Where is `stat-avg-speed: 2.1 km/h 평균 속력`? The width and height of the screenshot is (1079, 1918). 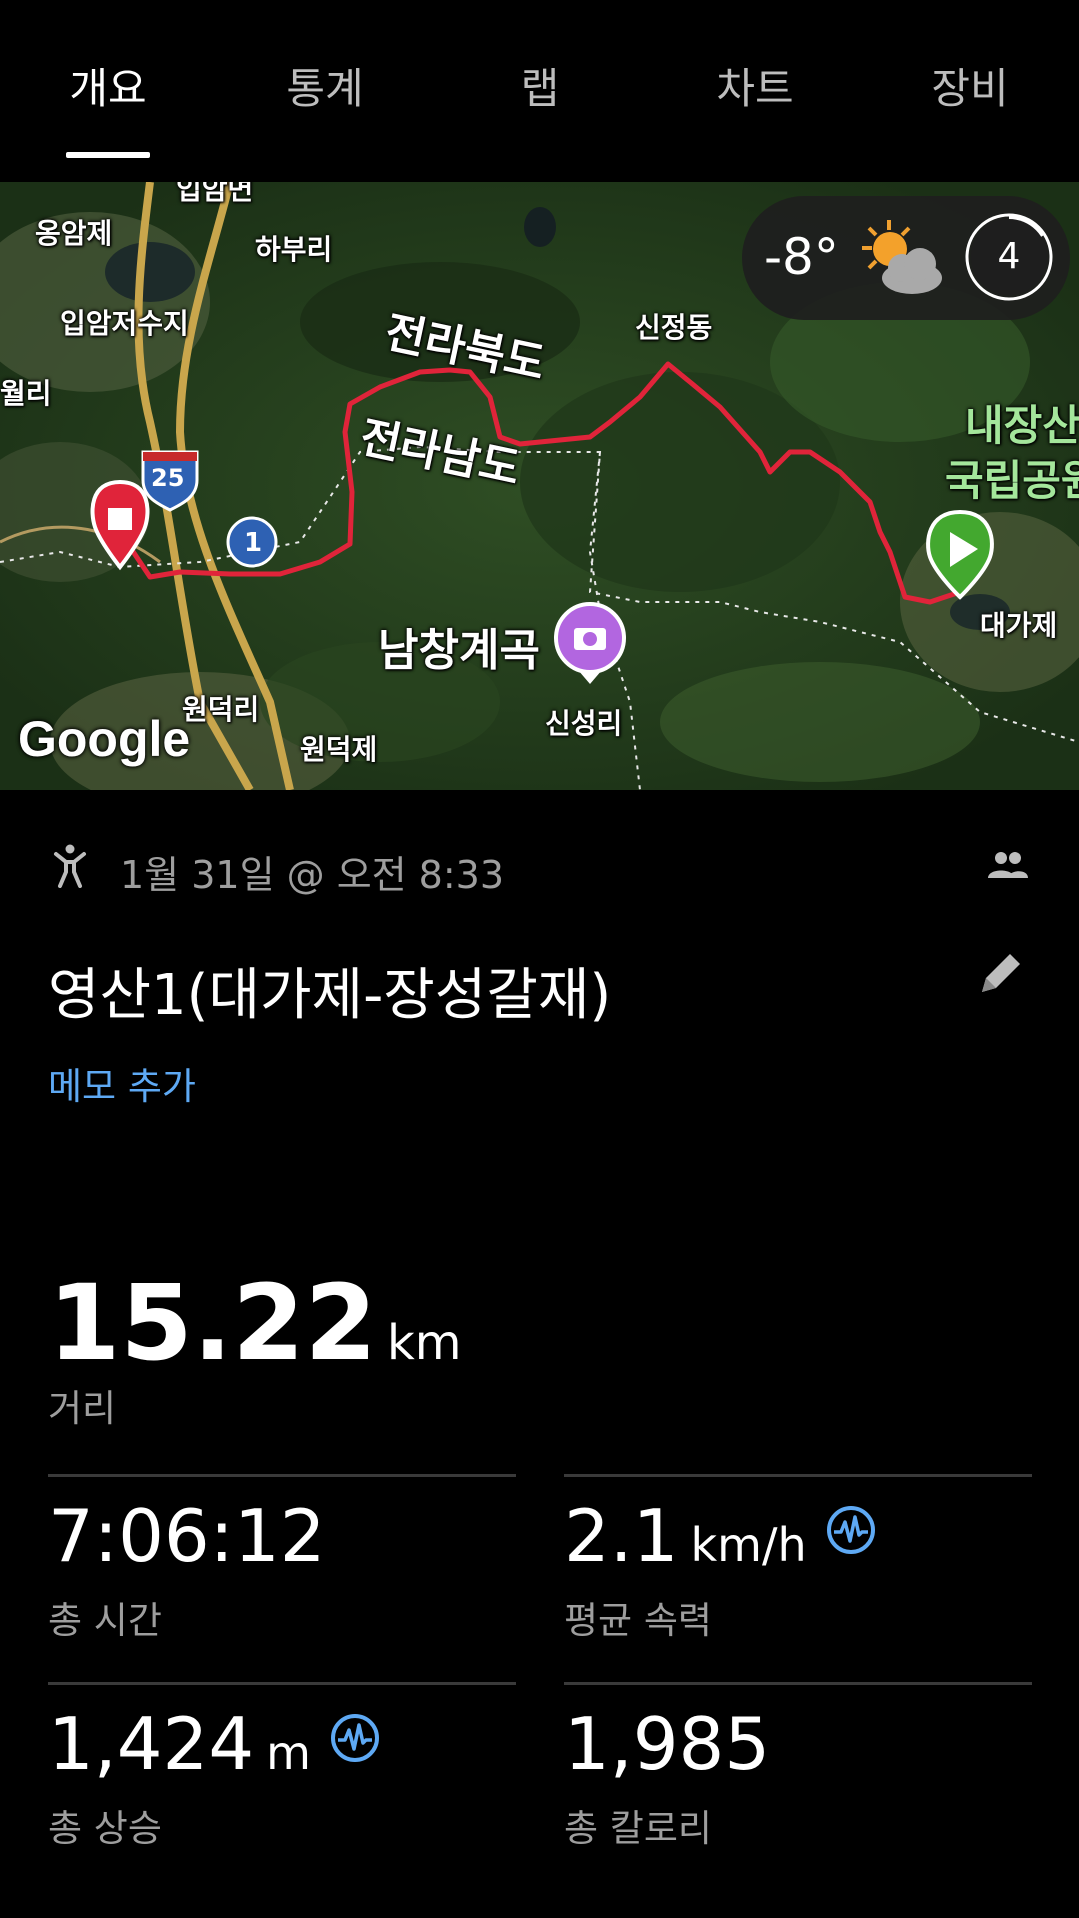
stat-avg-speed: 2.1 km/h 평균 속력 is located at coordinates (720, 1568).